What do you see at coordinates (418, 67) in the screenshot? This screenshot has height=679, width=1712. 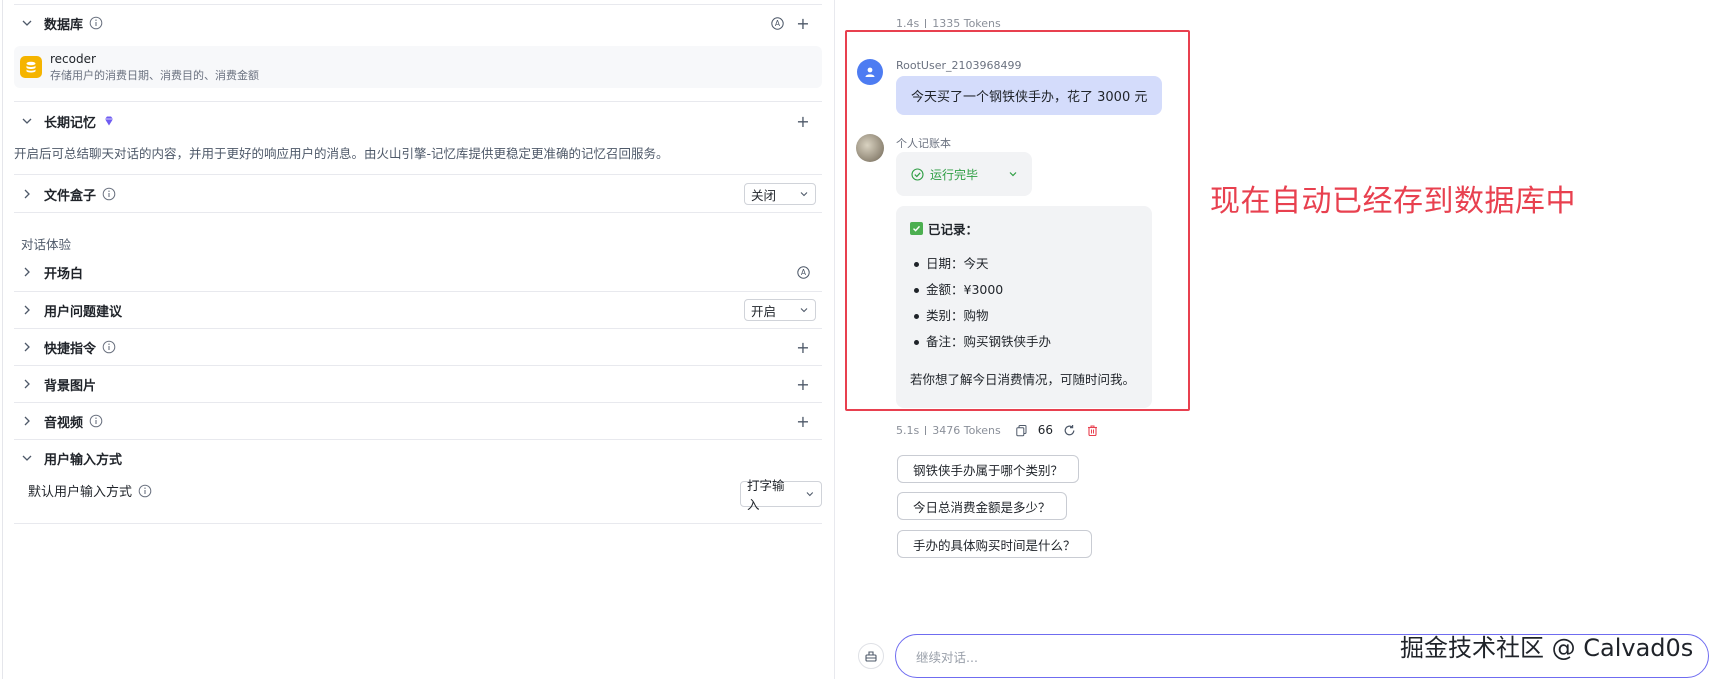 I see `database-item: recoder 存储用户的消费日期、消费目的、消费金额` at bounding box center [418, 67].